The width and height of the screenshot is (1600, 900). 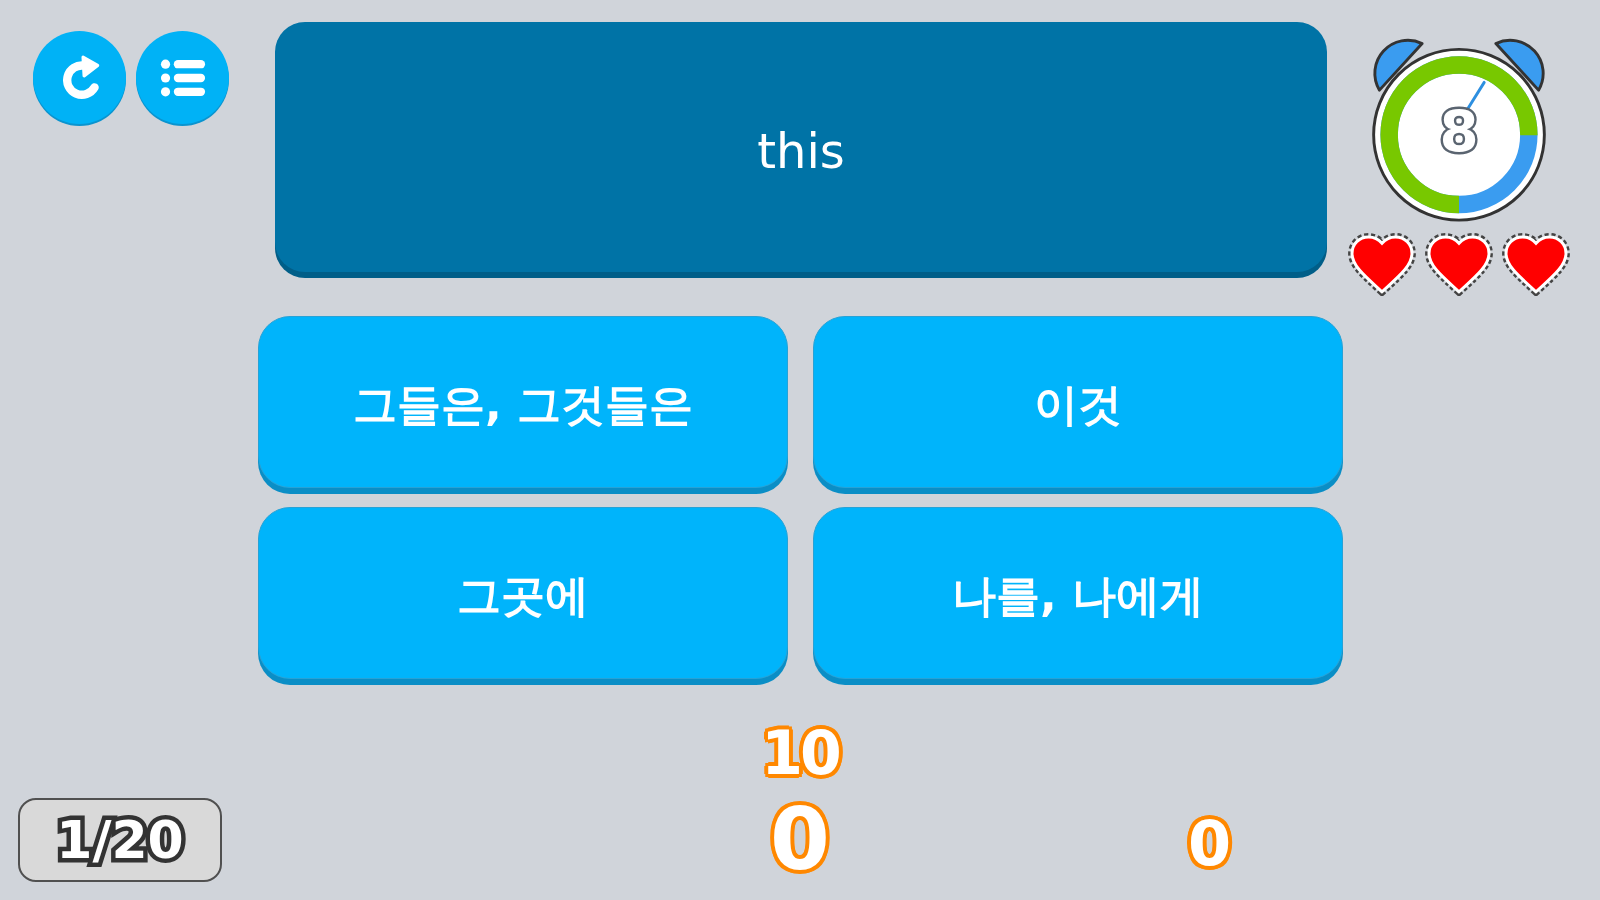 What do you see at coordinates (800, 839) in the screenshot?
I see `score: 0` at bounding box center [800, 839].